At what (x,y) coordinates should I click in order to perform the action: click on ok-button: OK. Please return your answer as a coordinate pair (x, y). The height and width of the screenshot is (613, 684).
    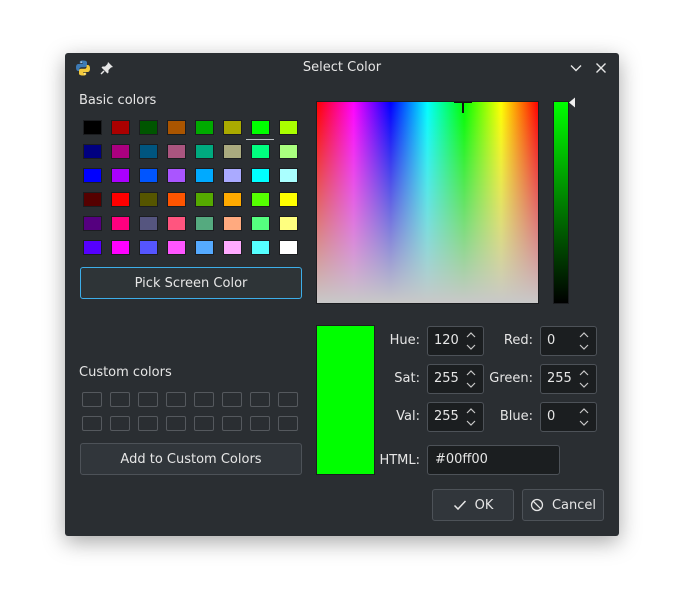
    Looking at the image, I should click on (473, 505).